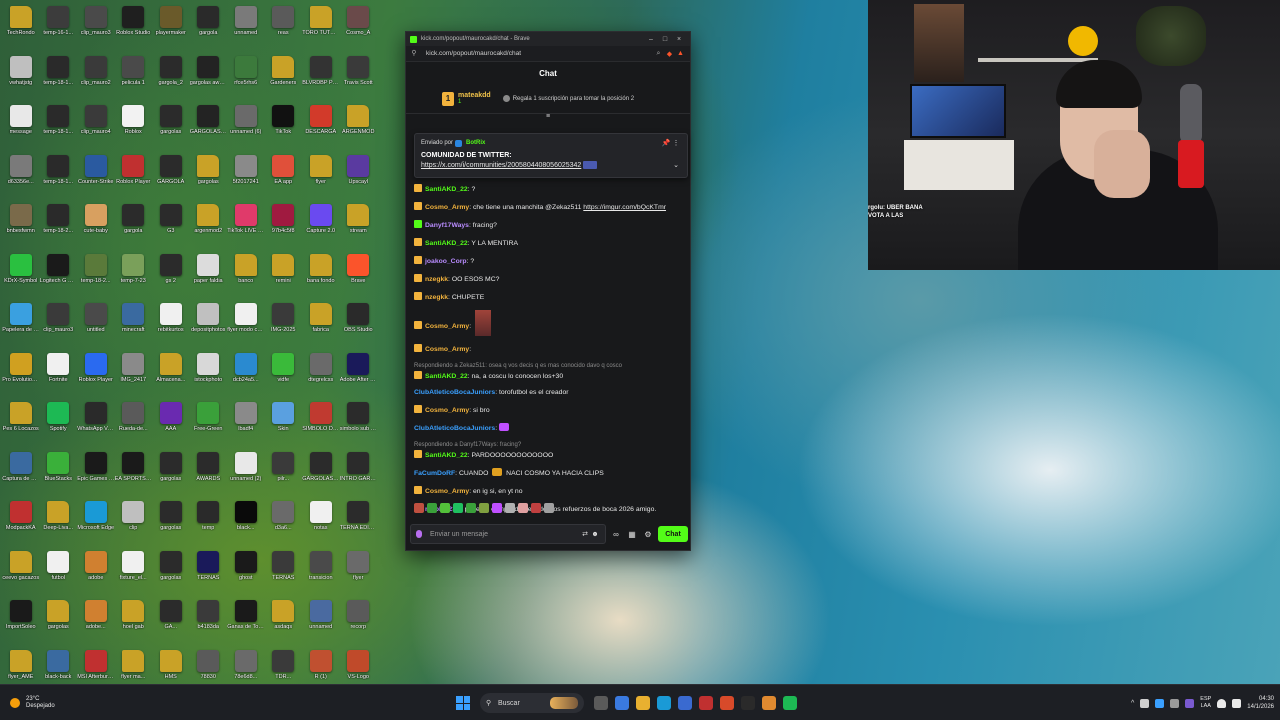  What do you see at coordinates (673, 534) in the screenshot?
I see `send-chat-button: Chat` at bounding box center [673, 534].